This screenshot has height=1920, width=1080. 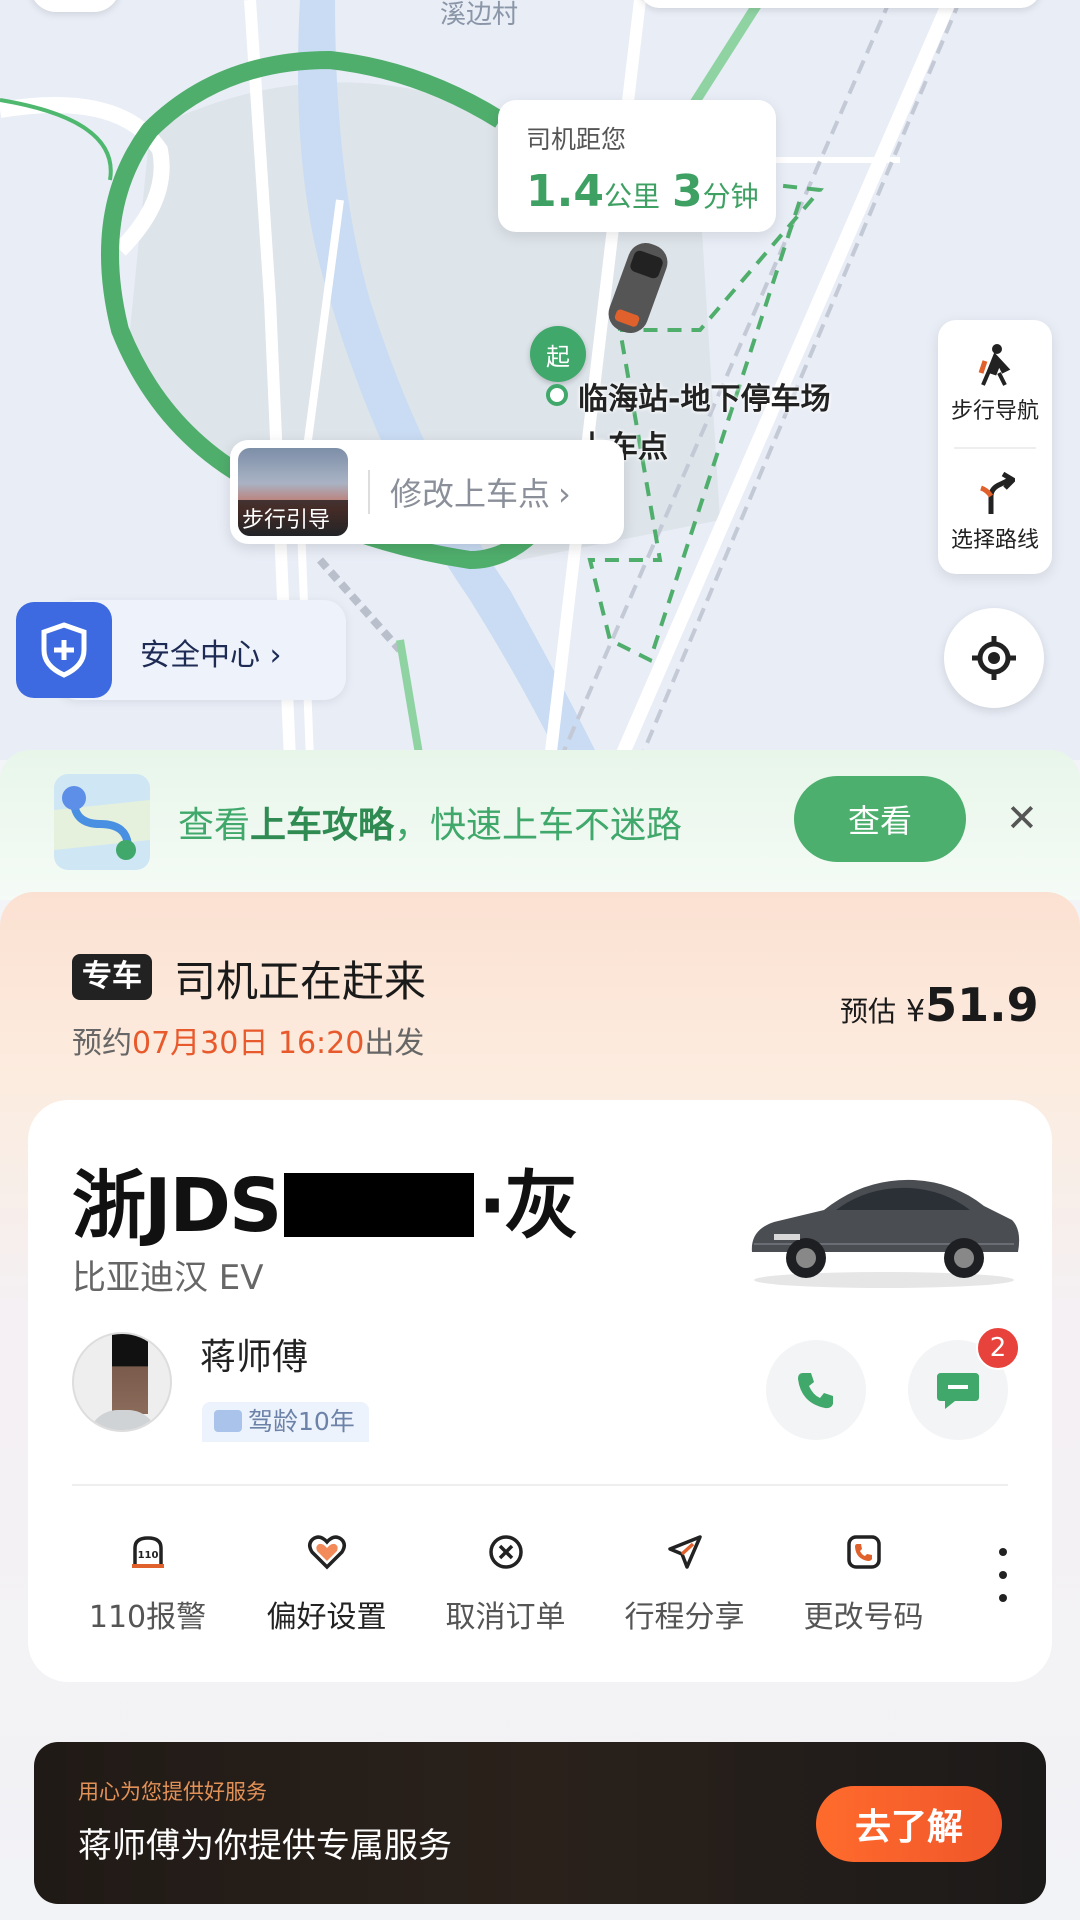 I want to click on time-unit: 分钟, so click(x=730, y=196).